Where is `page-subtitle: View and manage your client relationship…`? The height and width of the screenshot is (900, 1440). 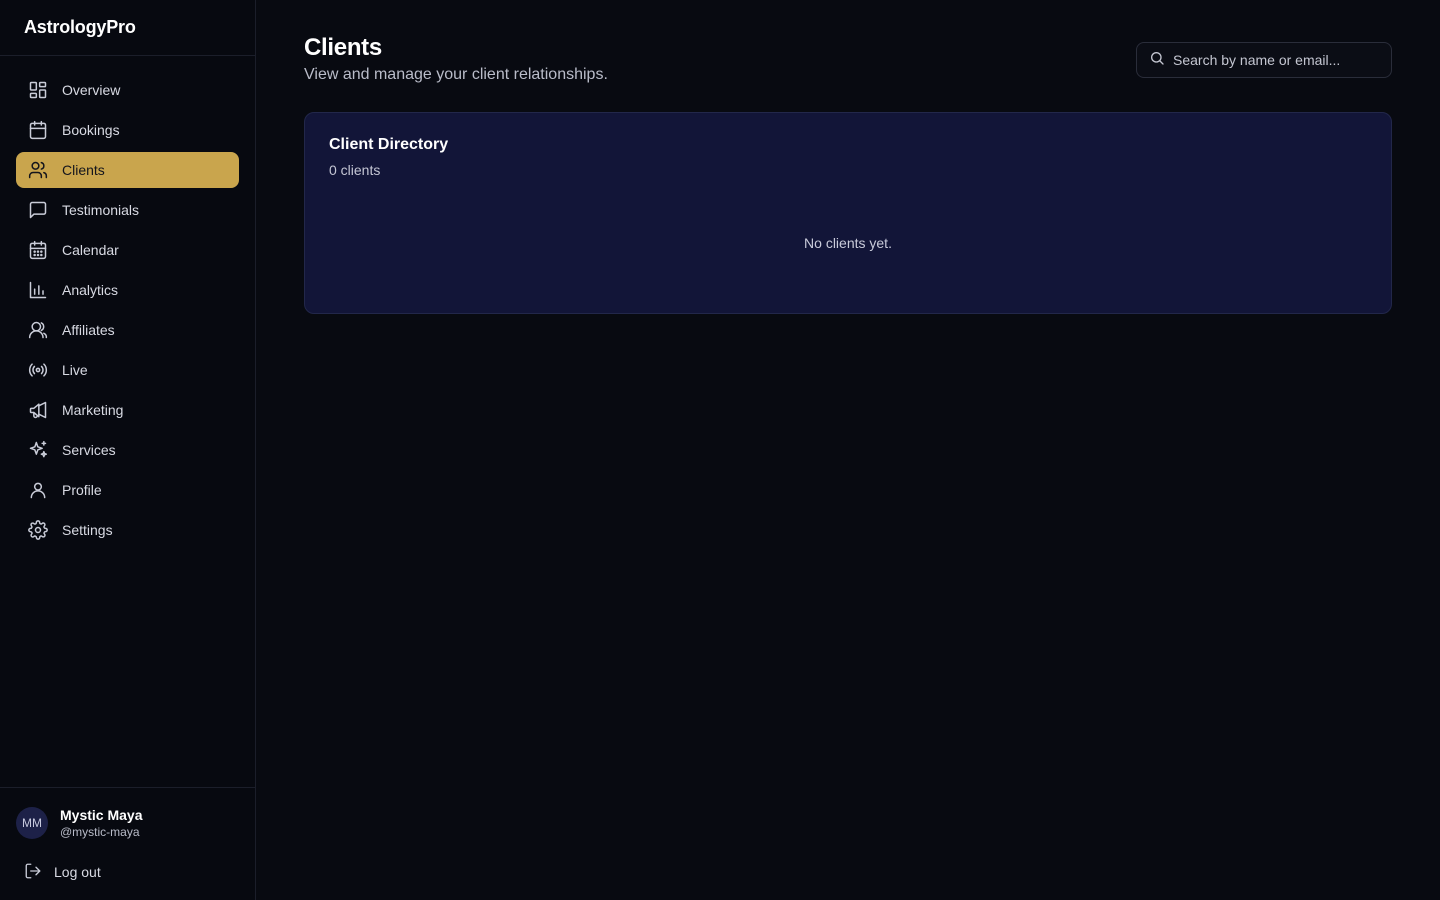 page-subtitle: View and manage your client relationship… is located at coordinates (456, 74).